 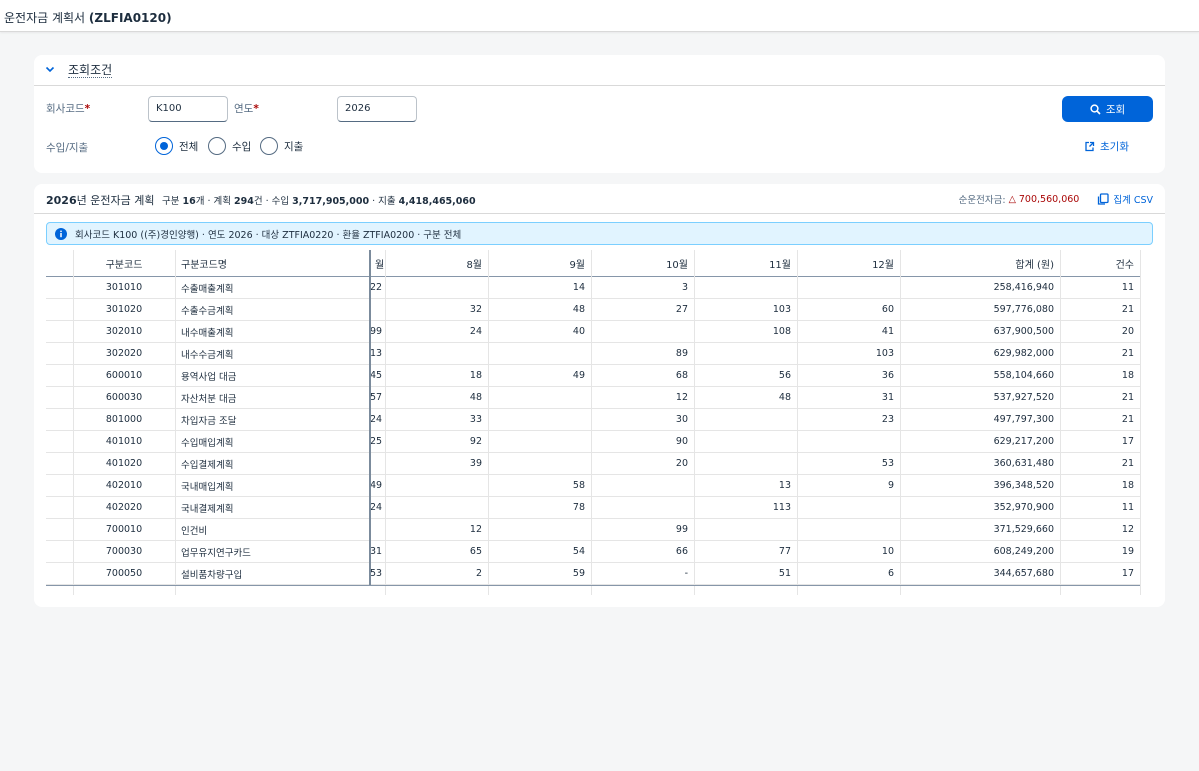 I want to click on table-row: 401020 수입결제계획 39 20 53 360,631,480 21, so click(x=593, y=464).